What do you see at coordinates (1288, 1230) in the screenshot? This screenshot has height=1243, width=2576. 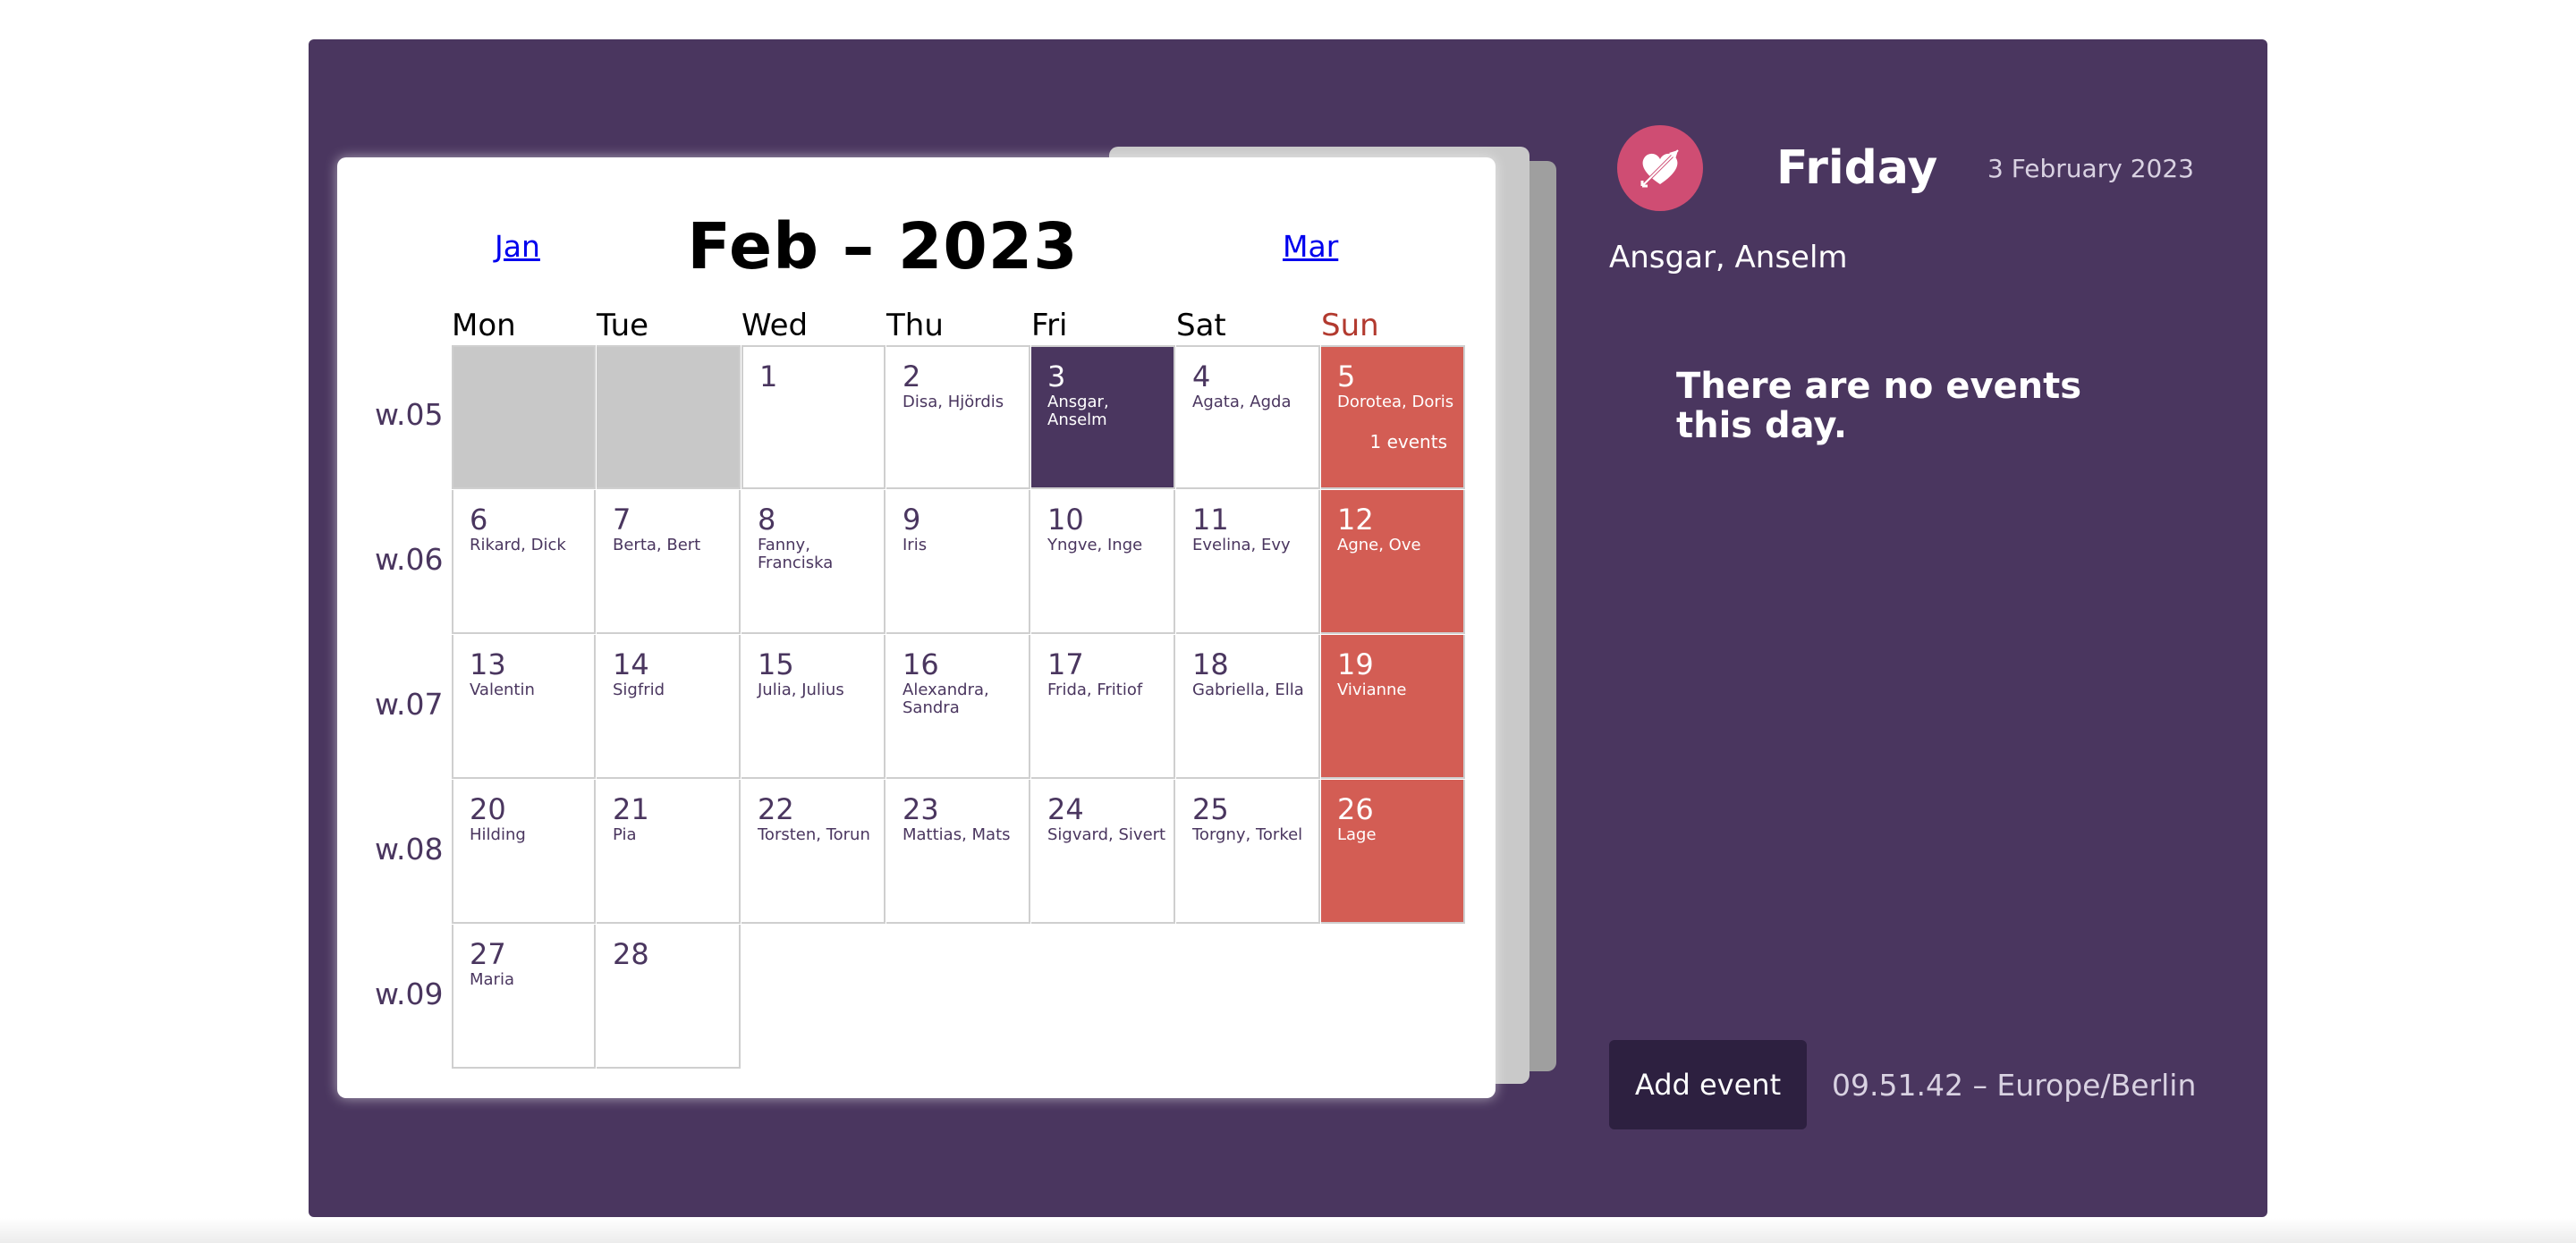 I see `page-bottom-shade` at bounding box center [1288, 1230].